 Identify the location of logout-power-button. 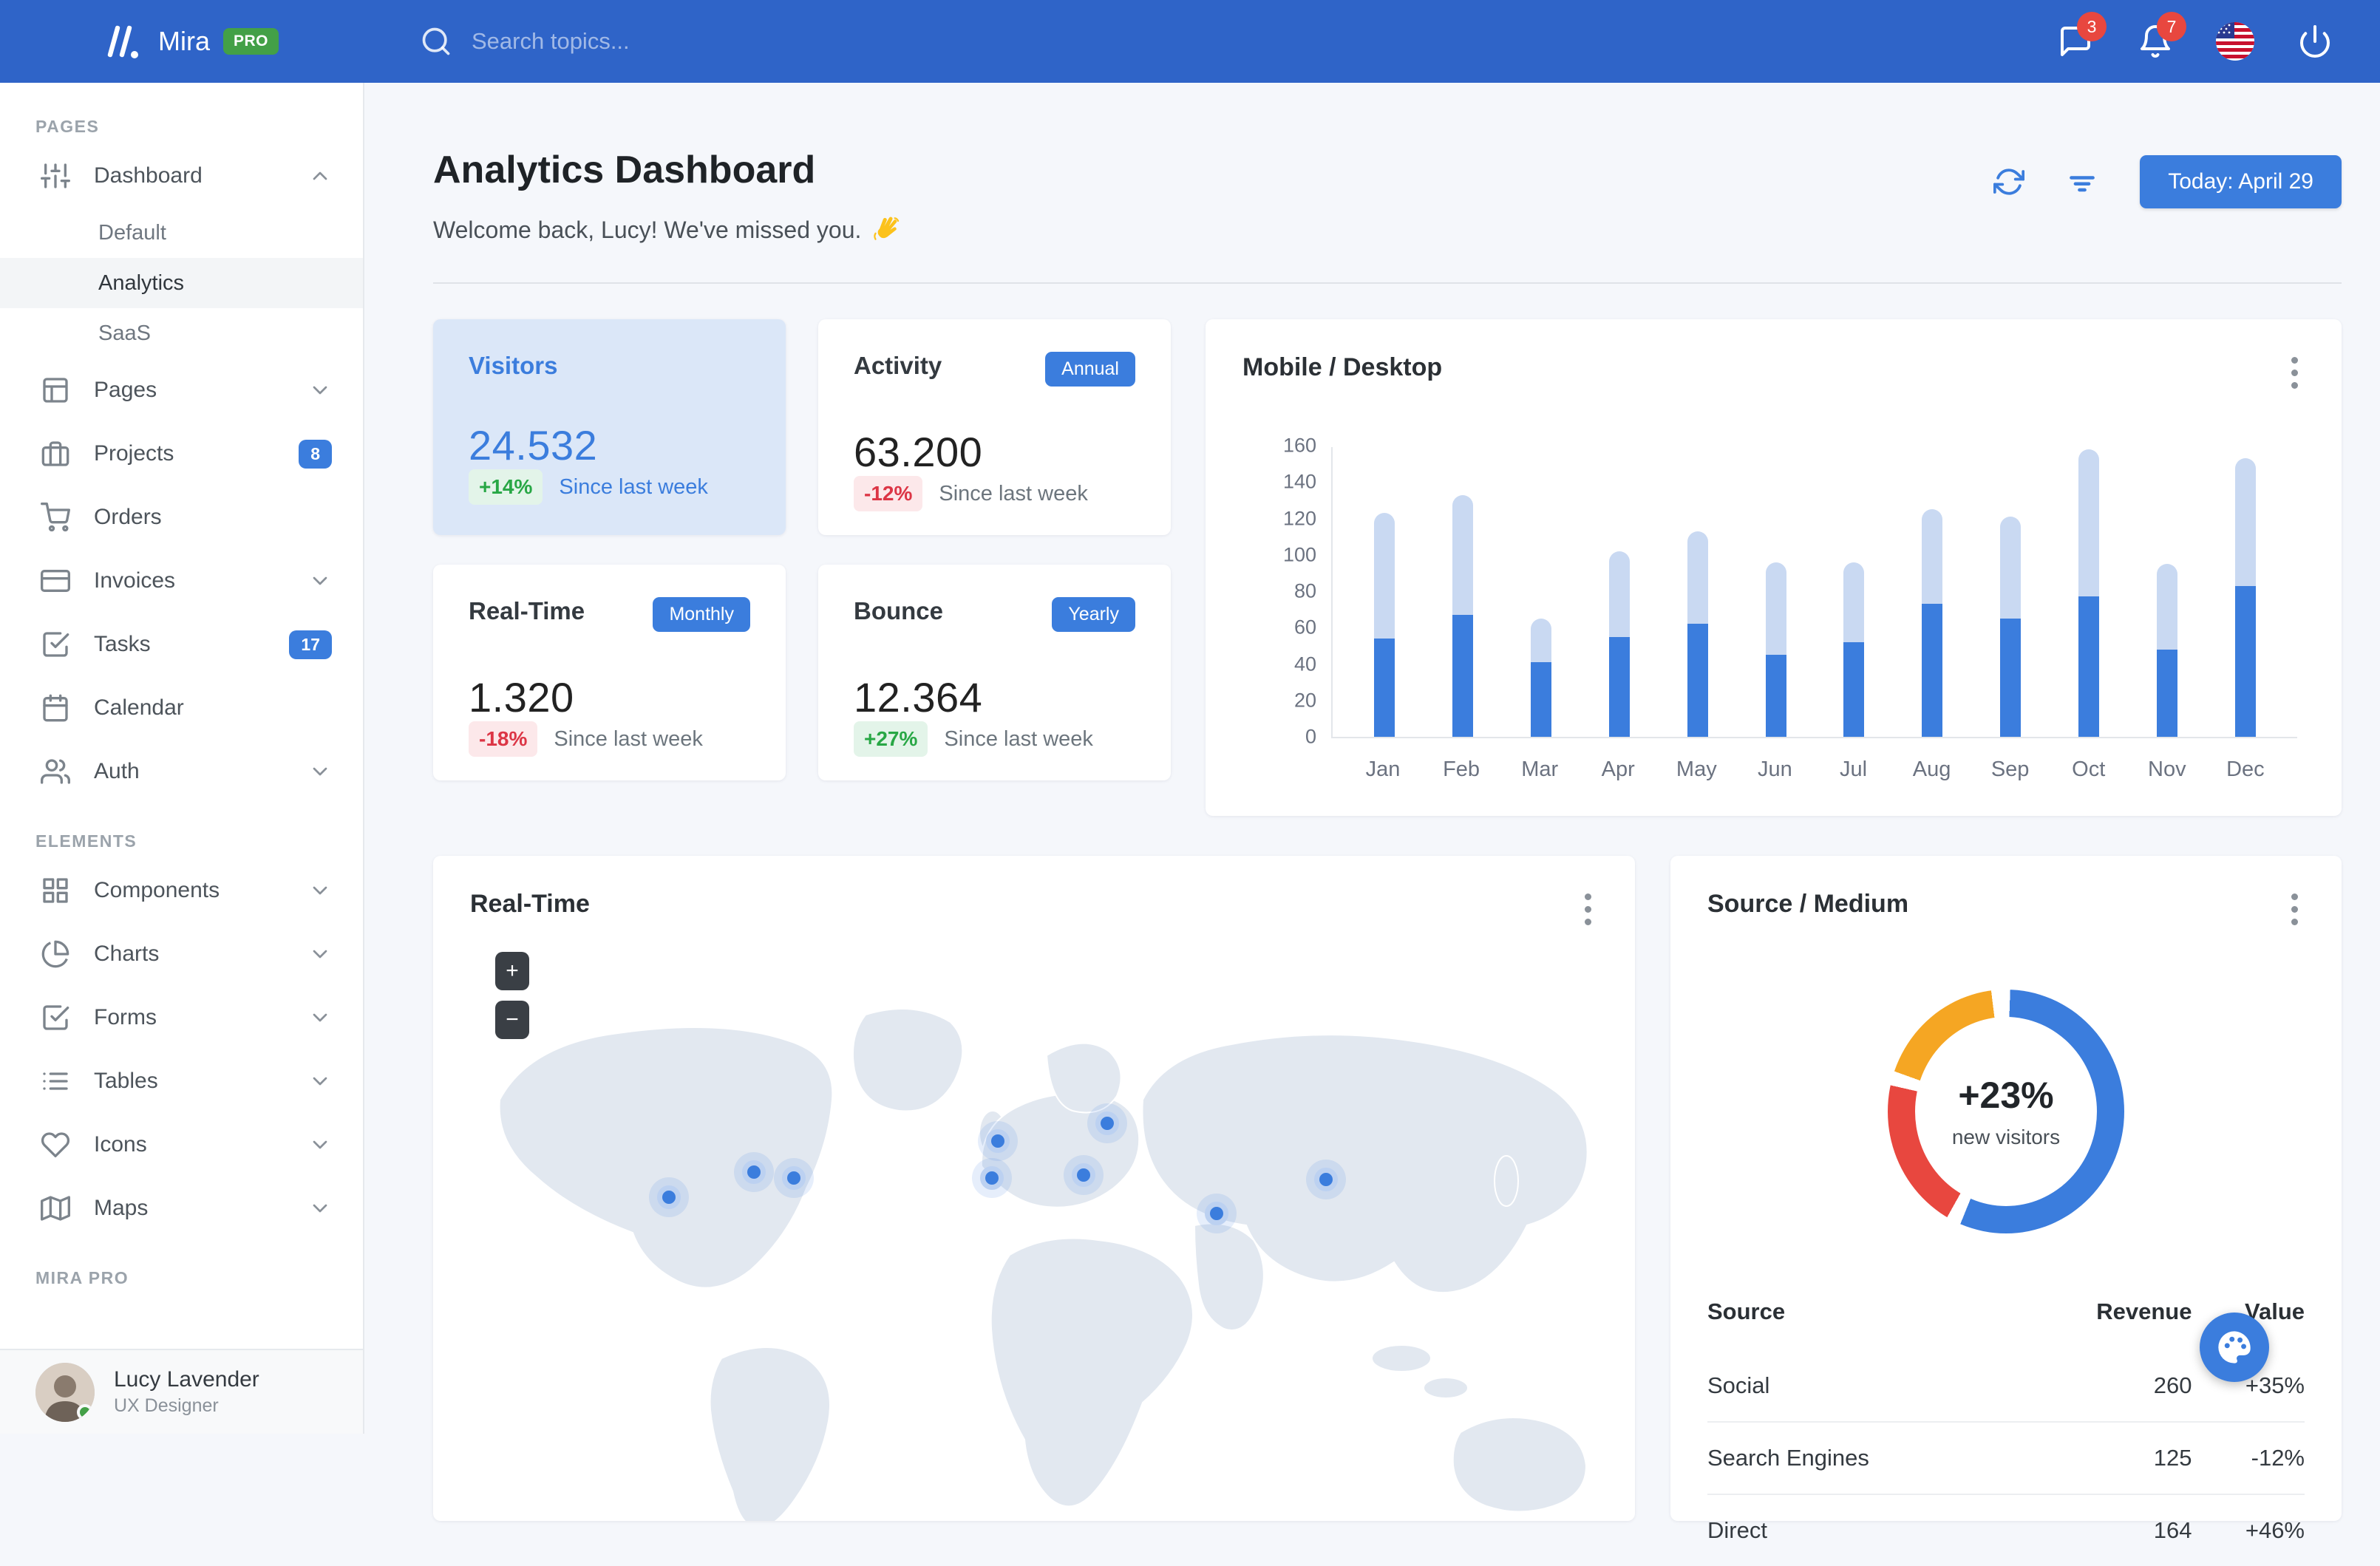
(2315, 41).